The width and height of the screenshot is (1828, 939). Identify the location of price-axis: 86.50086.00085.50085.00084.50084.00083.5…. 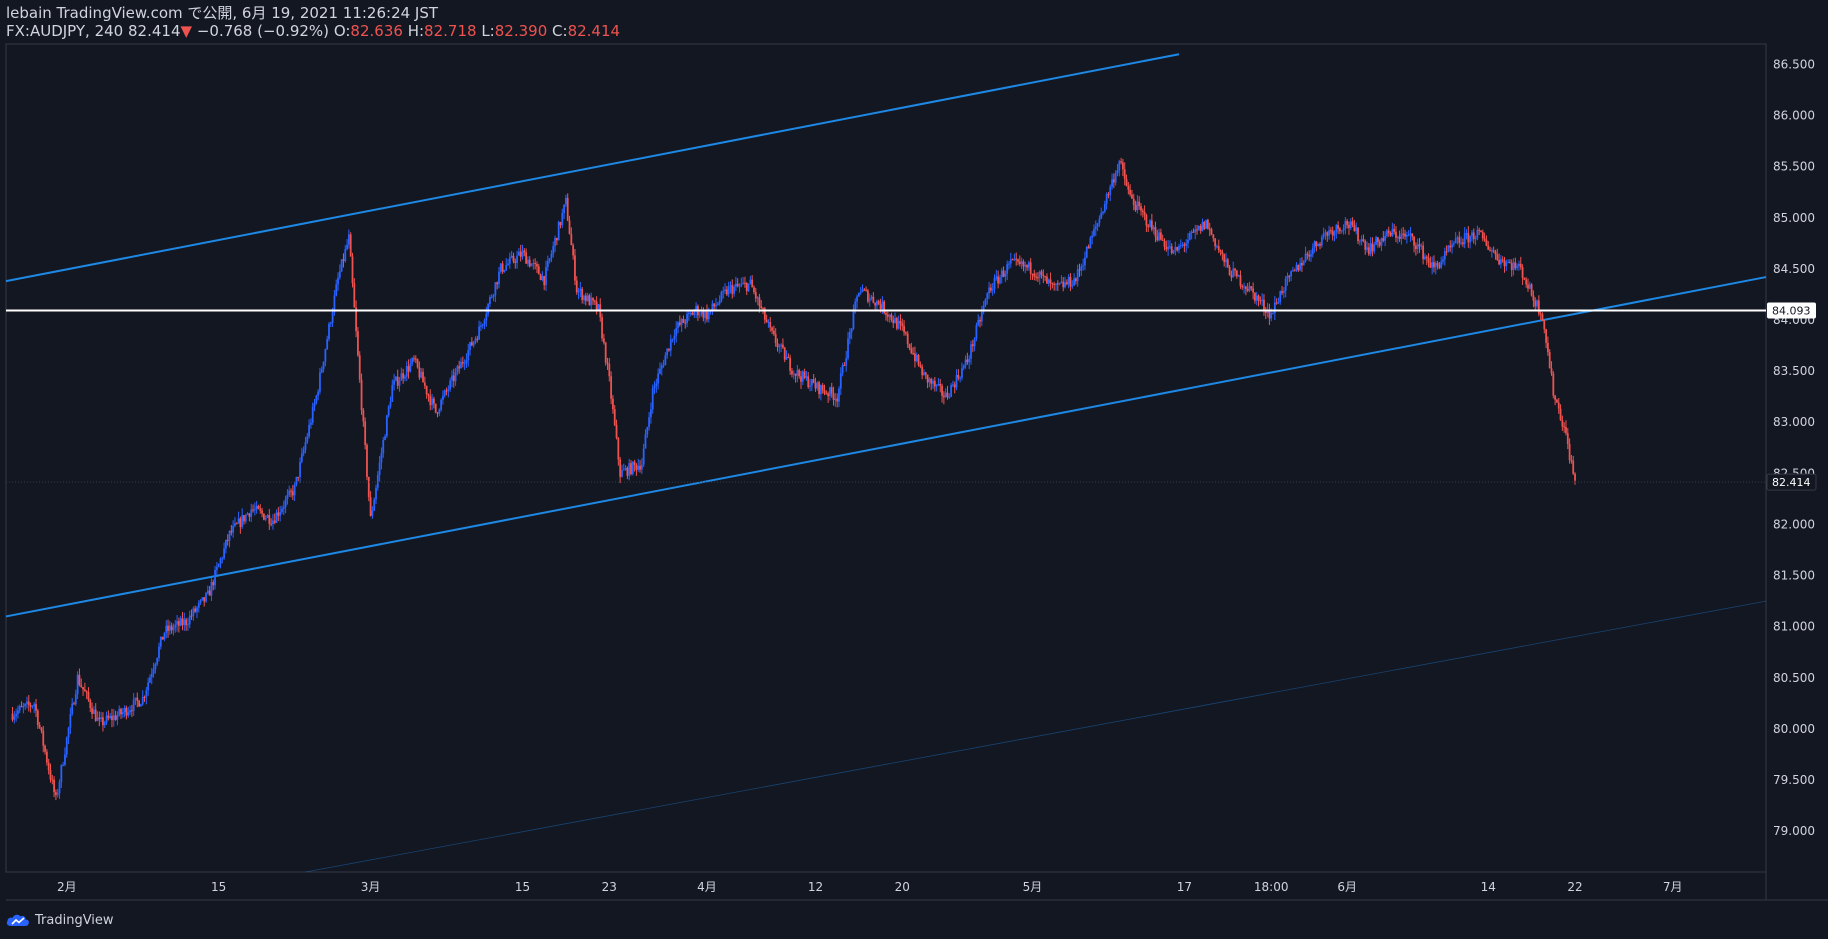
(1791, 447).